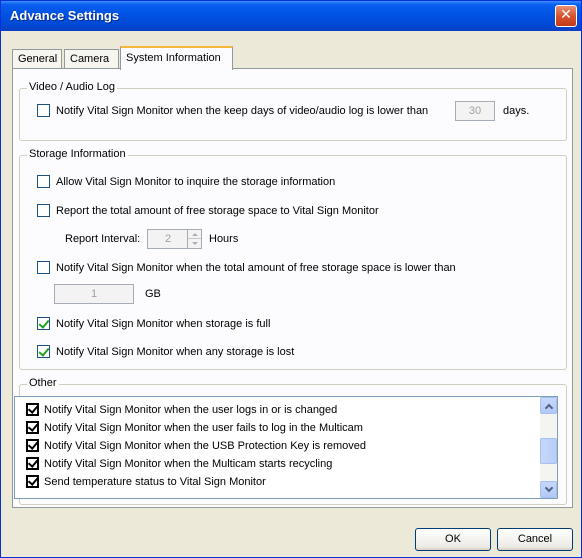 The image size is (582, 558). What do you see at coordinates (77, 154) in the screenshot?
I see `storage-information-group-label: Storage Information` at bounding box center [77, 154].